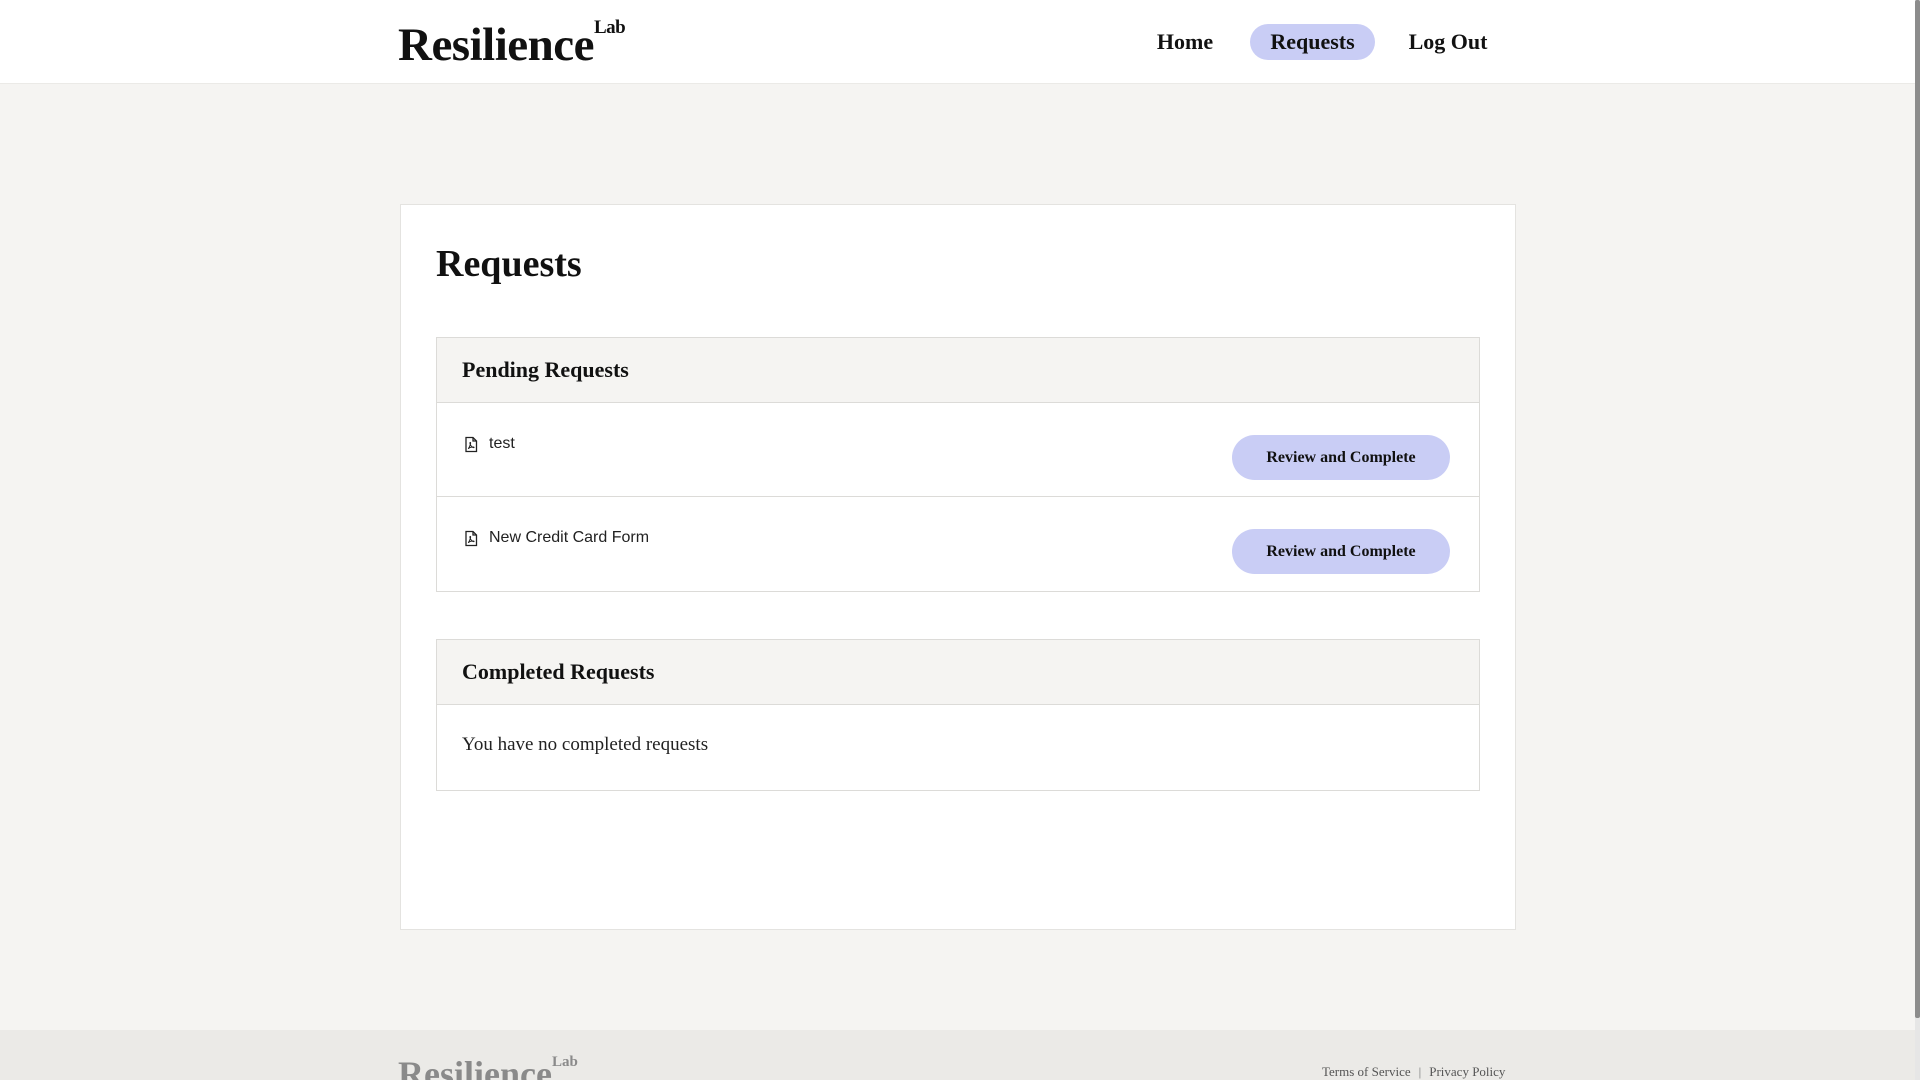 The width and height of the screenshot is (1920, 1080). Describe the element at coordinates (1413, 1072) in the screenshot. I see `footer-links: Terms of Service | Privacy Policy` at that location.